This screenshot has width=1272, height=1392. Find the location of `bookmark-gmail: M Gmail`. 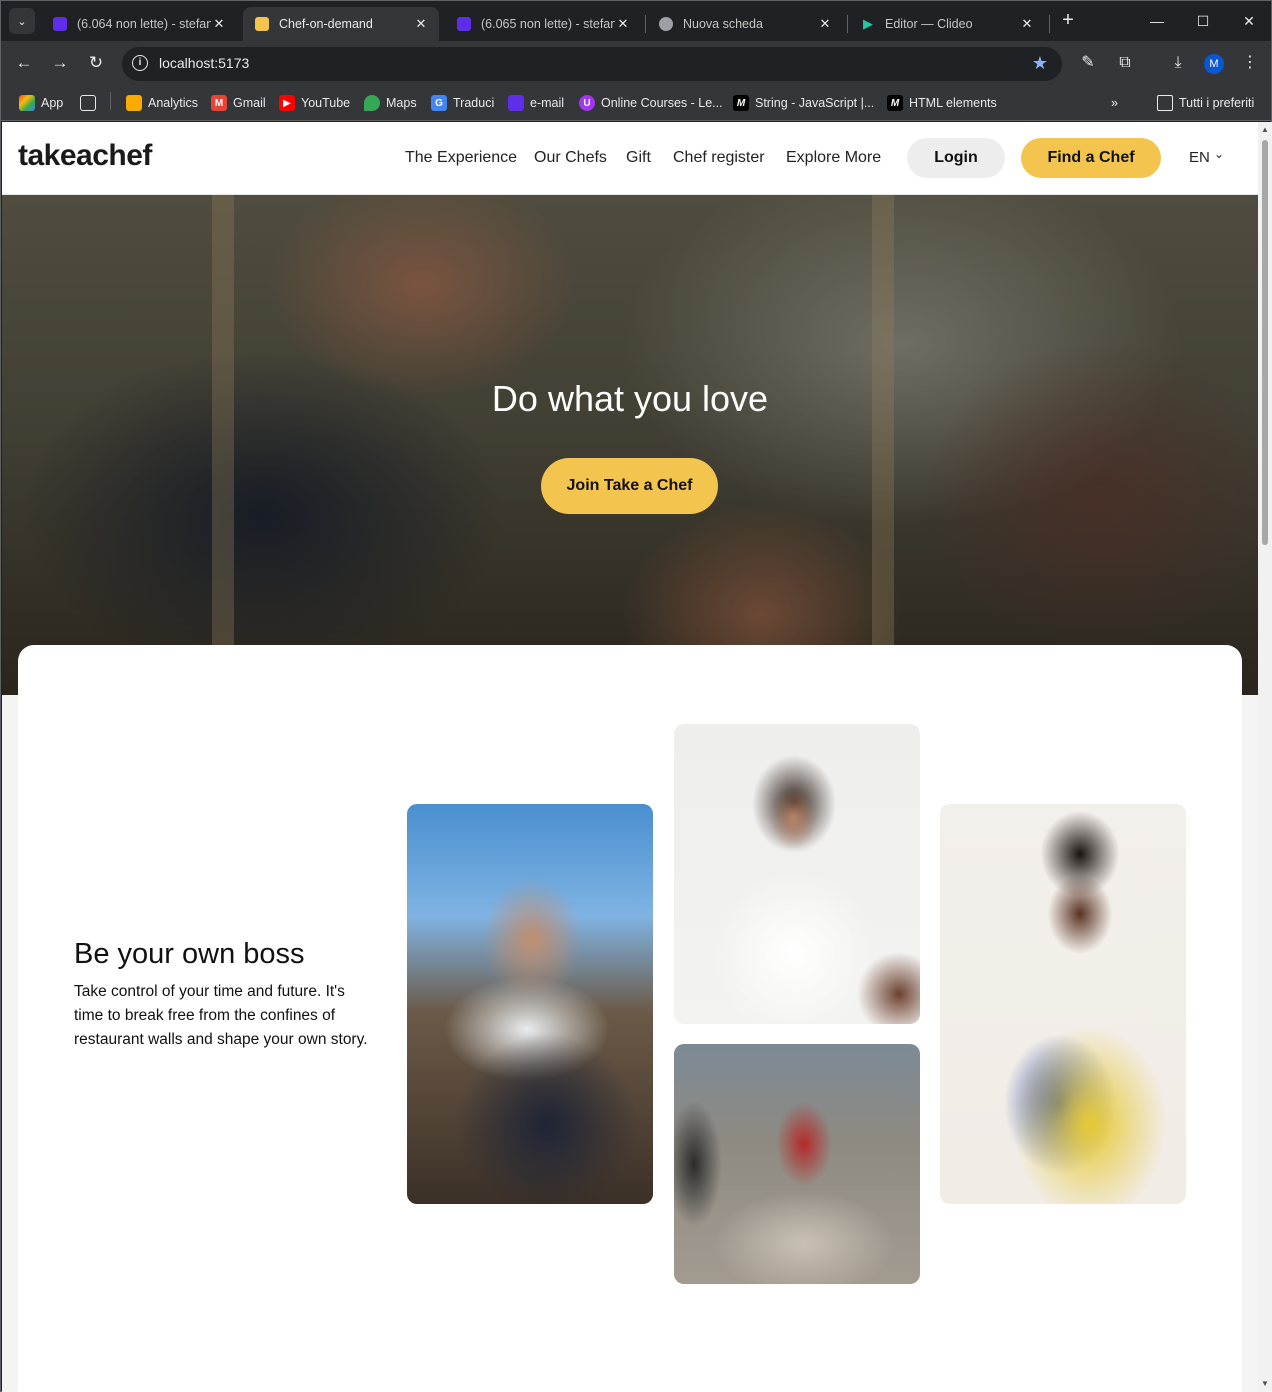

bookmark-gmail: M Gmail is located at coordinates (238, 103).